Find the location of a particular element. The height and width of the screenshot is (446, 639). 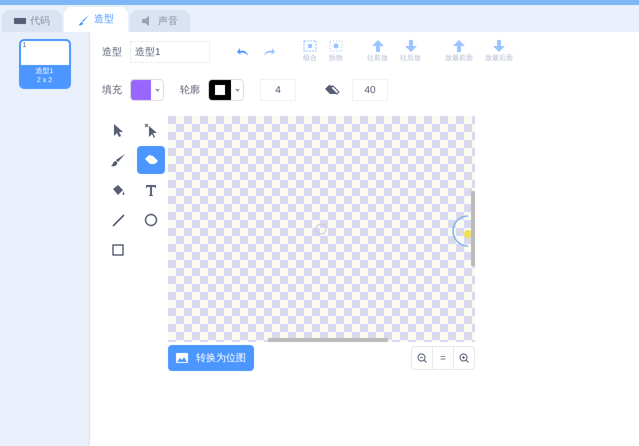

outline-label: 轮廓 is located at coordinates (190, 91).